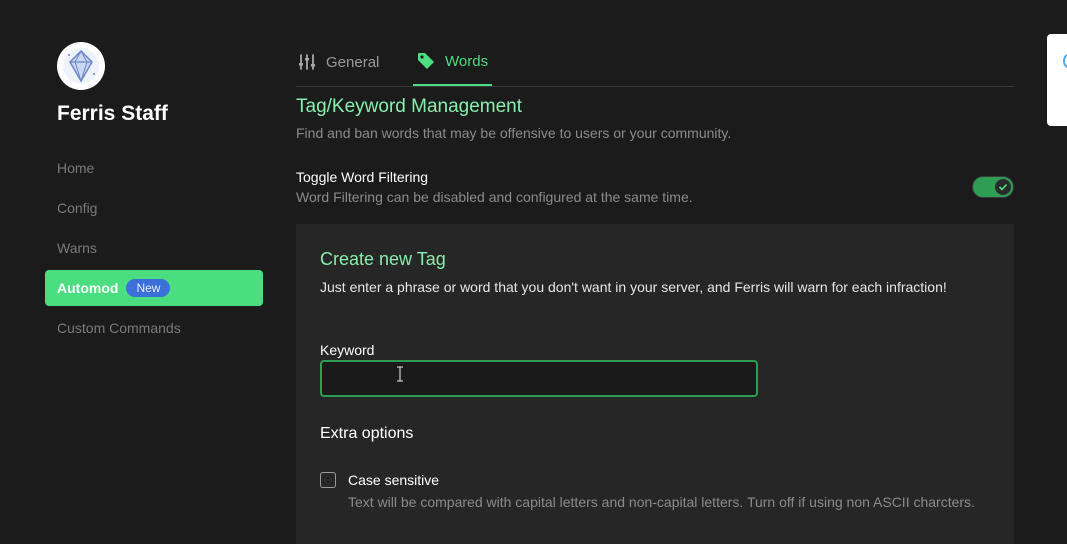  I want to click on tab-label: General, so click(353, 62).